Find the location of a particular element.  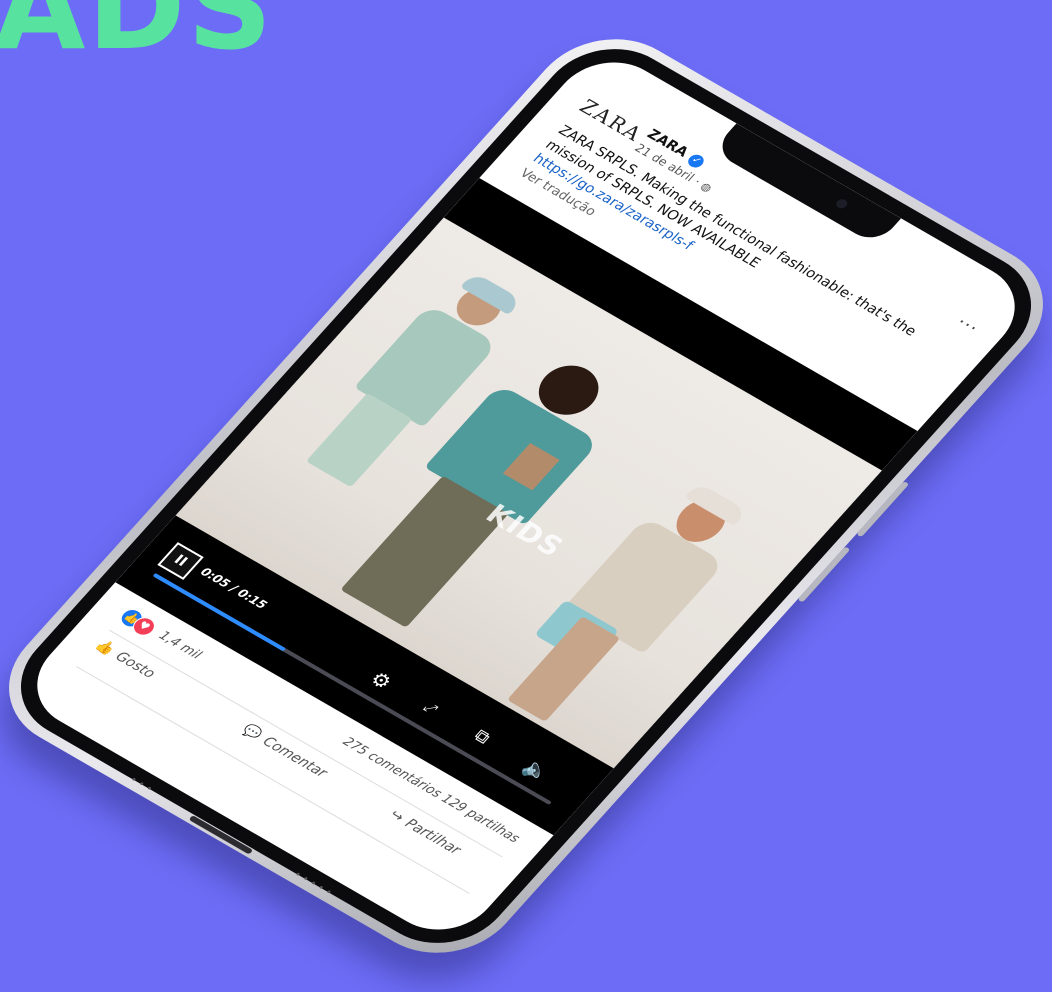

share-label: Partilhar is located at coordinates (432, 837).